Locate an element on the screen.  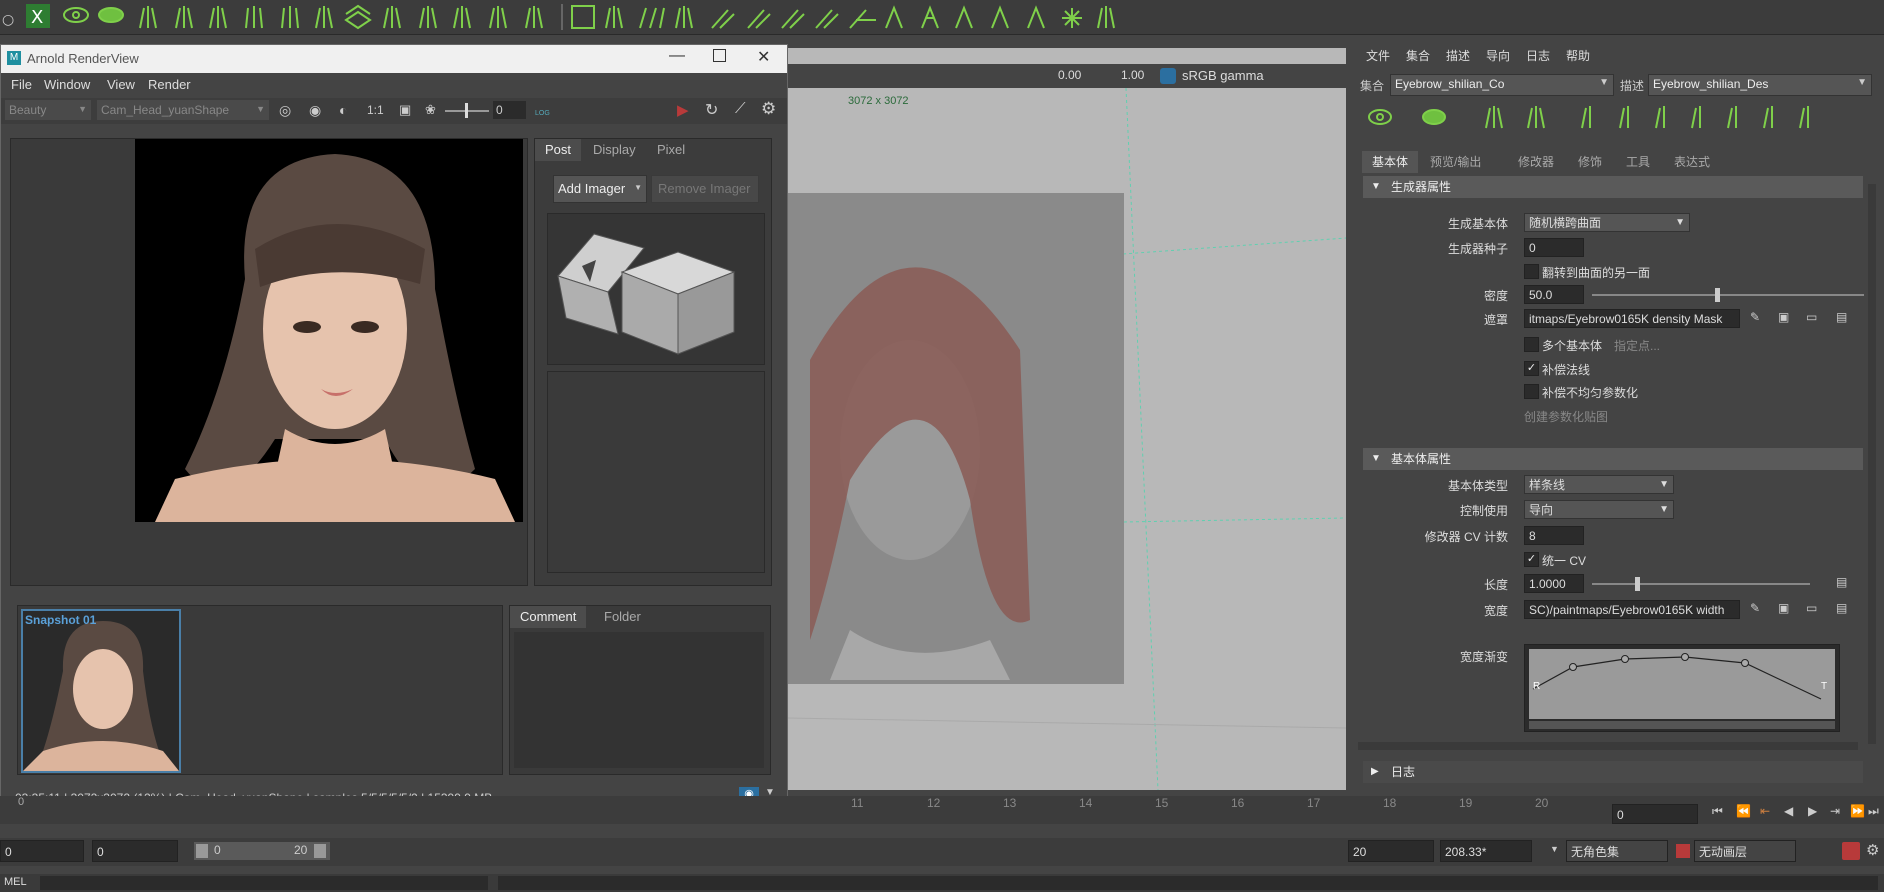
base-type-dropdown: 样条线 ▼ is located at coordinates (1599, 484).